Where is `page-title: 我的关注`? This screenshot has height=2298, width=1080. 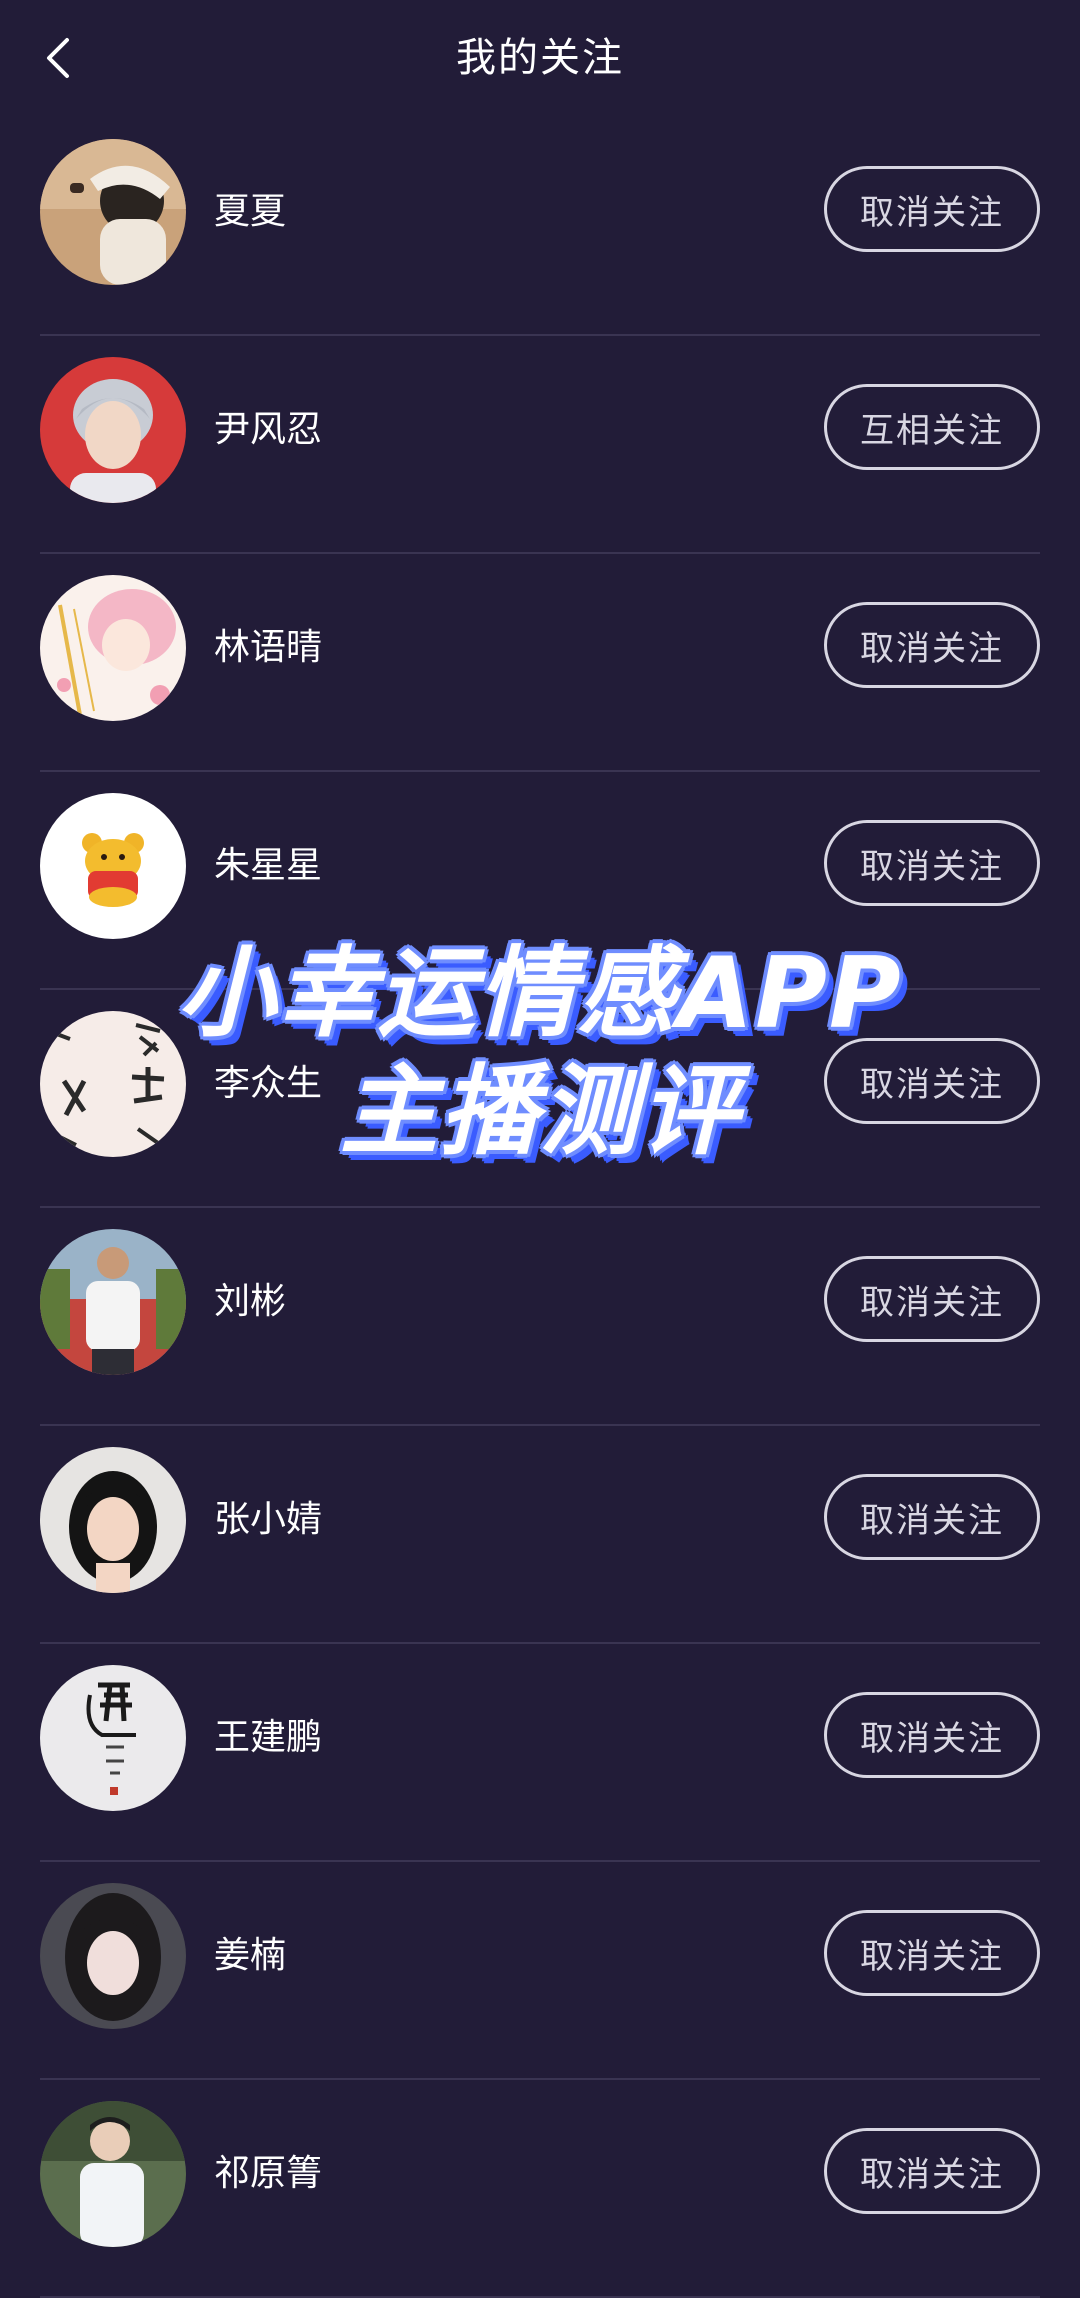 page-title: 我的关注 is located at coordinates (540, 58).